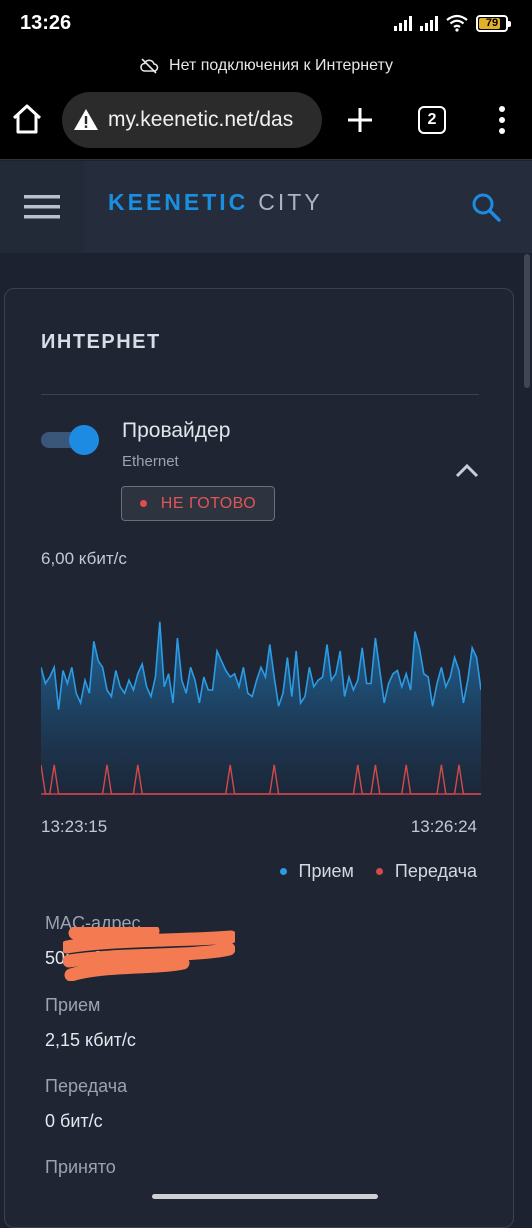 The width and height of the screenshot is (532, 1228). What do you see at coordinates (326, 871) in the screenshot?
I see `legend-rx-label: Прием` at bounding box center [326, 871].